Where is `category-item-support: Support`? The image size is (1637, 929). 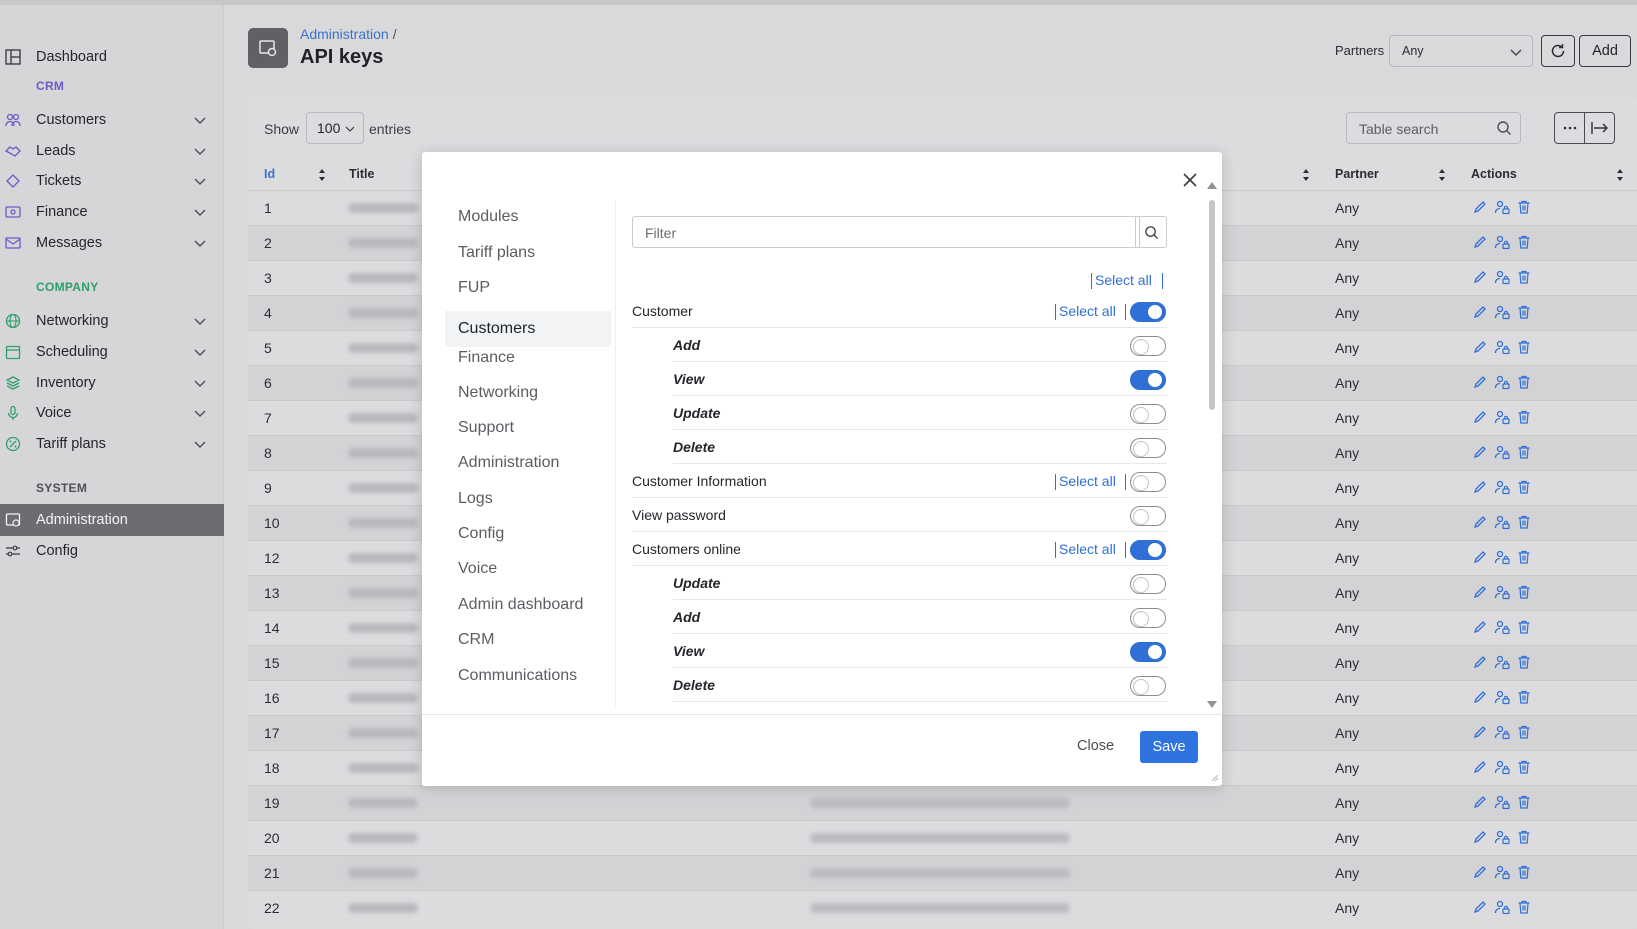 category-item-support: Support is located at coordinates (486, 428).